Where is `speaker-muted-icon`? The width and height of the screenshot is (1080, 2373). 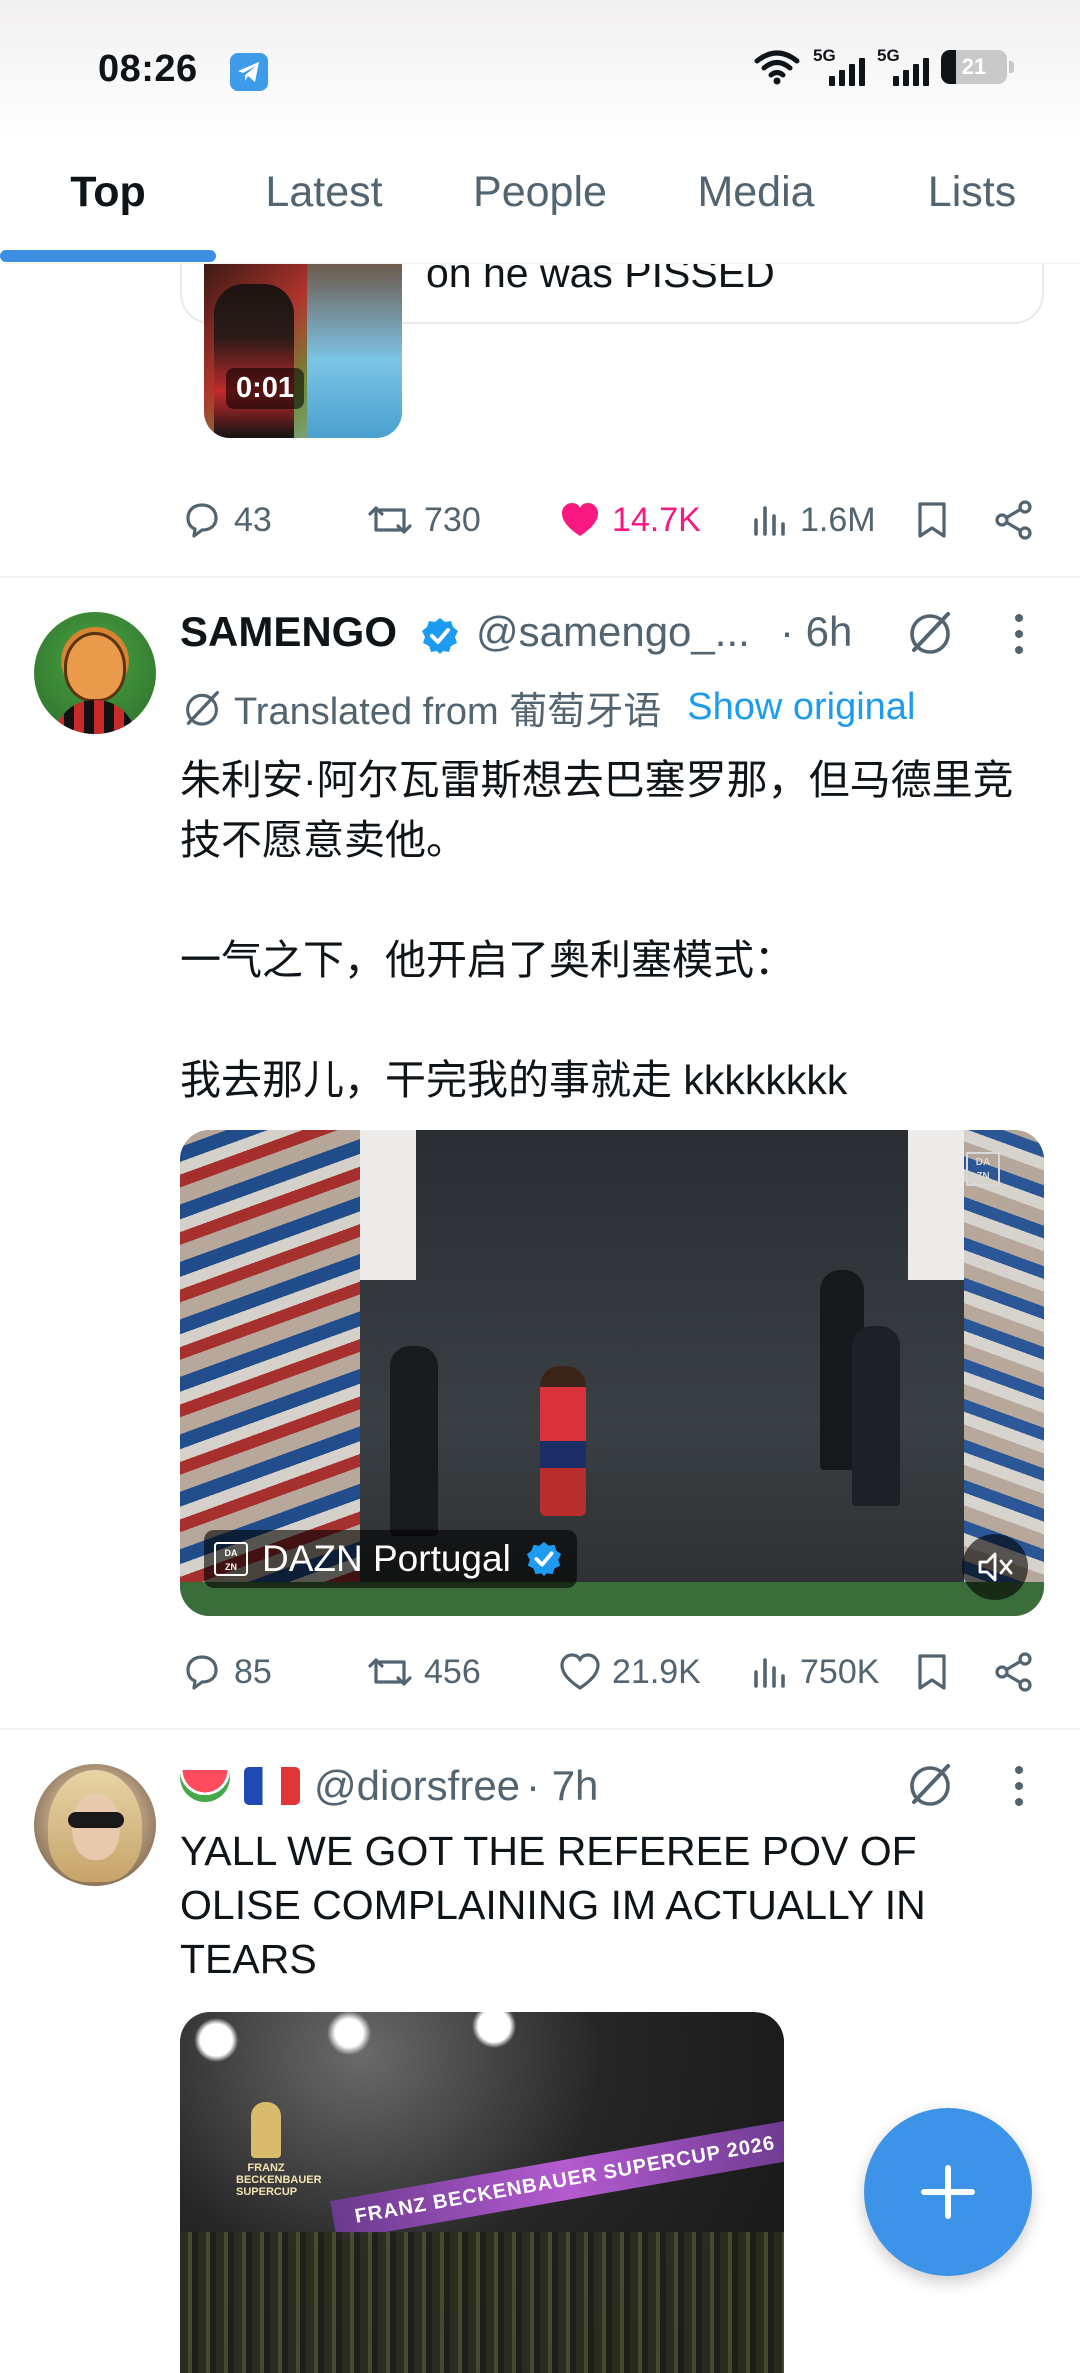 speaker-muted-icon is located at coordinates (995, 1567).